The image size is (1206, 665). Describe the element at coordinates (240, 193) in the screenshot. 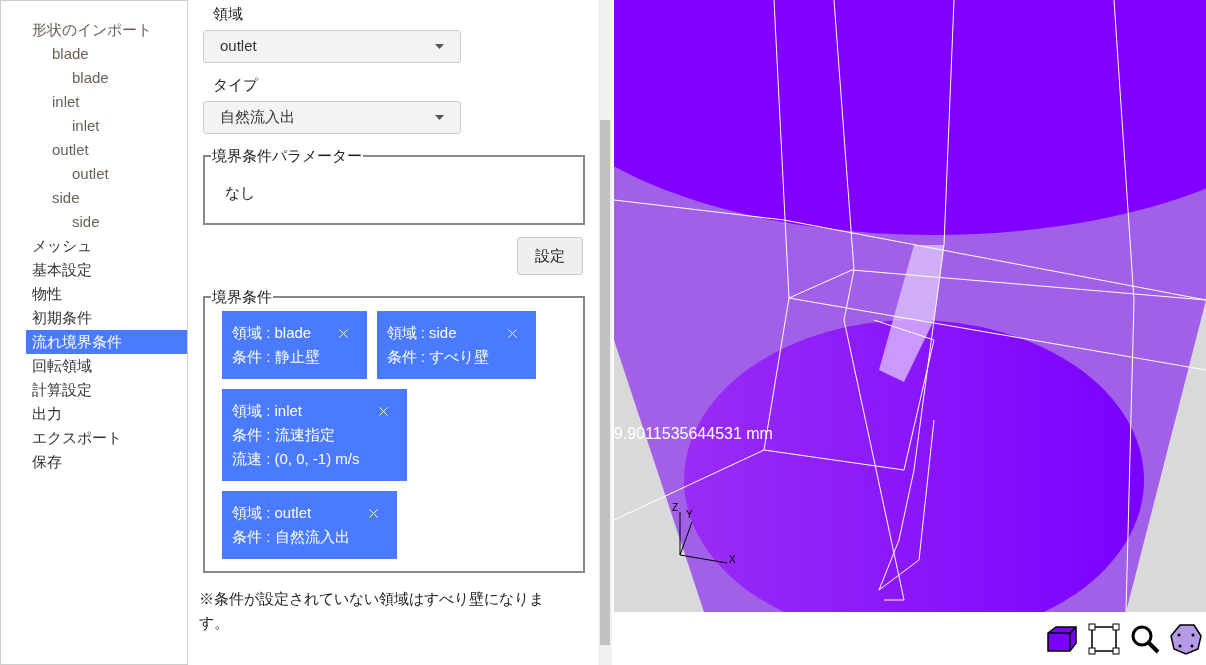

I see `parameters-text: なし` at that location.